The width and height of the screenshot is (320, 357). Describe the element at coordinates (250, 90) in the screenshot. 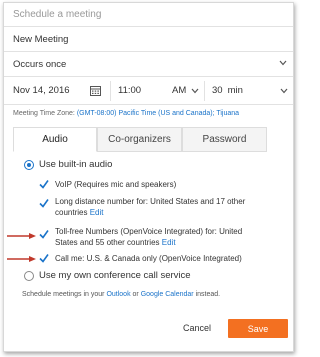

I see `duration-select: 30 min` at that location.